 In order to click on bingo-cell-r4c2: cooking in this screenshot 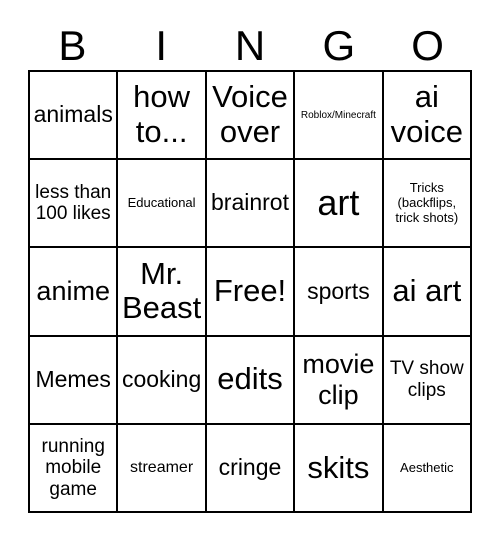, I will do `click(162, 380)`.